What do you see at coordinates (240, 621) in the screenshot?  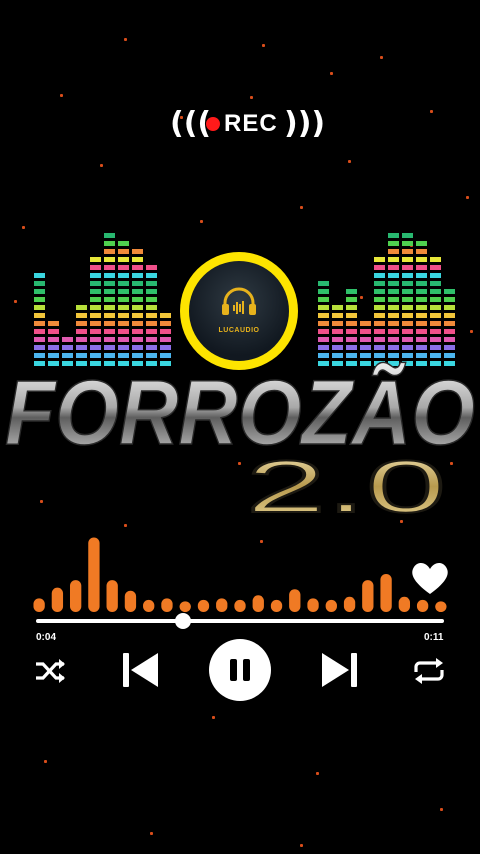 I see `progress-track` at bounding box center [240, 621].